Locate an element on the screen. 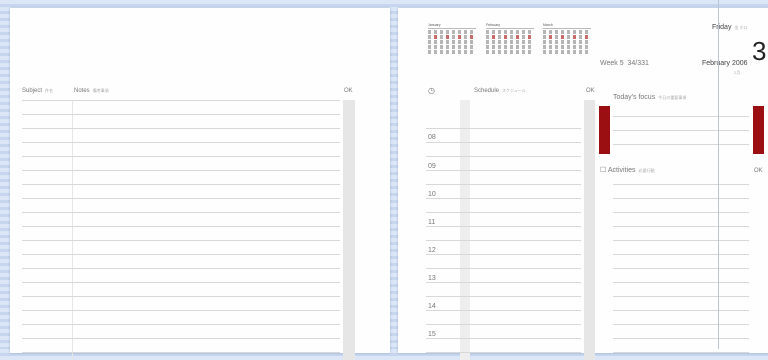 This screenshot has height=360, width=768. hour-label: 14 is located at coordinates (432, 306).